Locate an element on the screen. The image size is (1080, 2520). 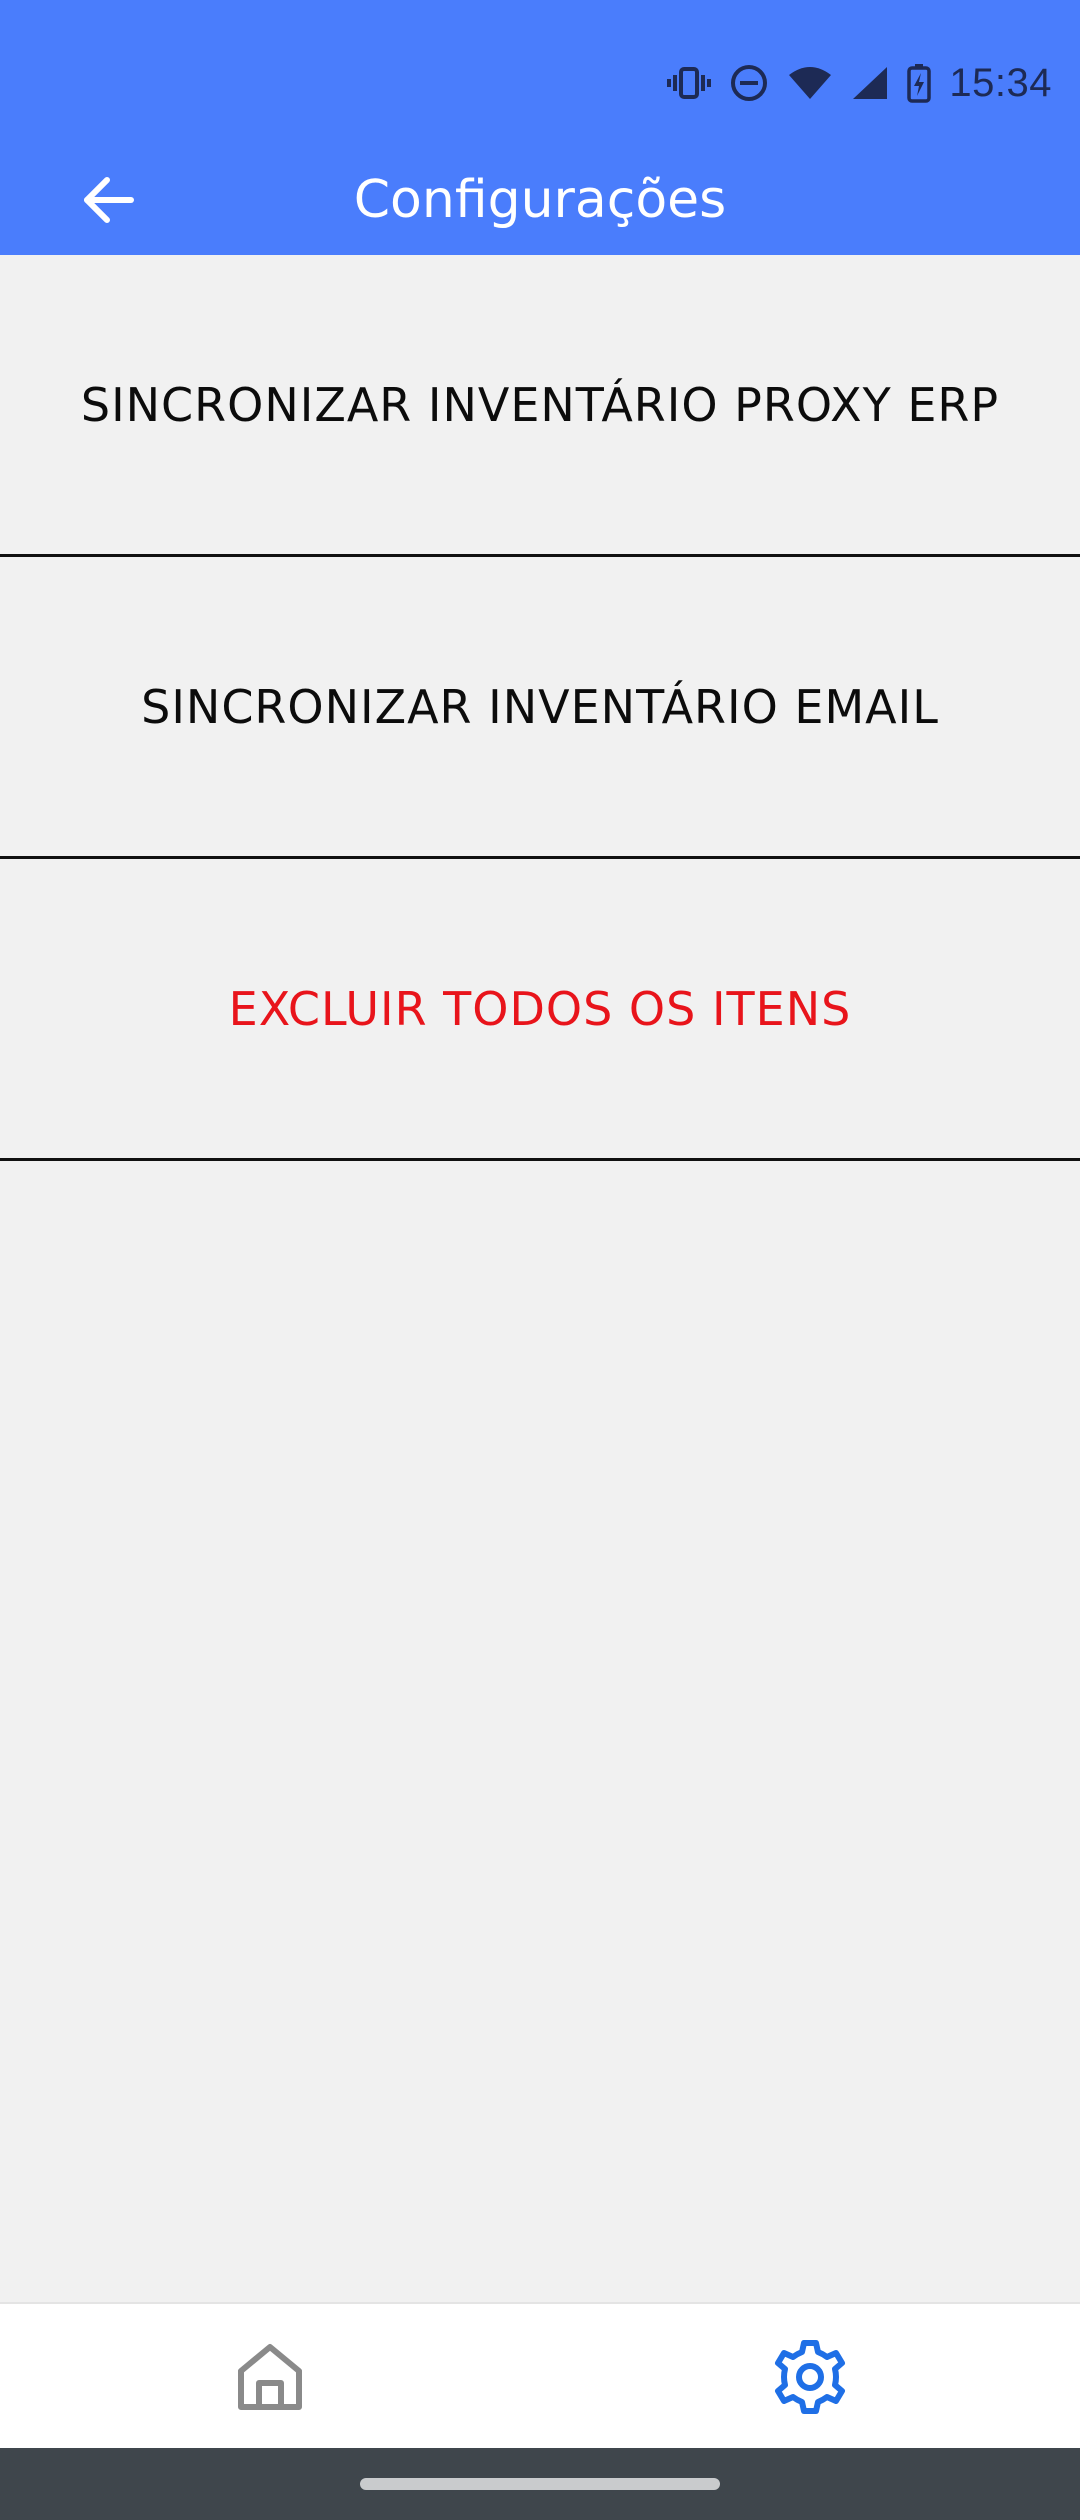
sync-email-label: SINCRONIZAR INVENTÁRIO EMAIL is located at coordinates (540, 706).